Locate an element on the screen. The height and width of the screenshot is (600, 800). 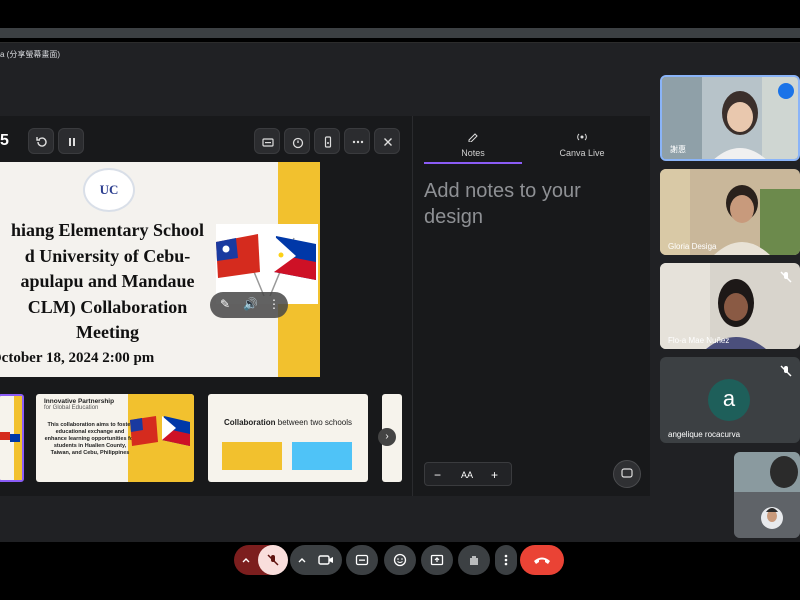
notes-textarea: Add notes to your design is located at coordinates (524, 204).